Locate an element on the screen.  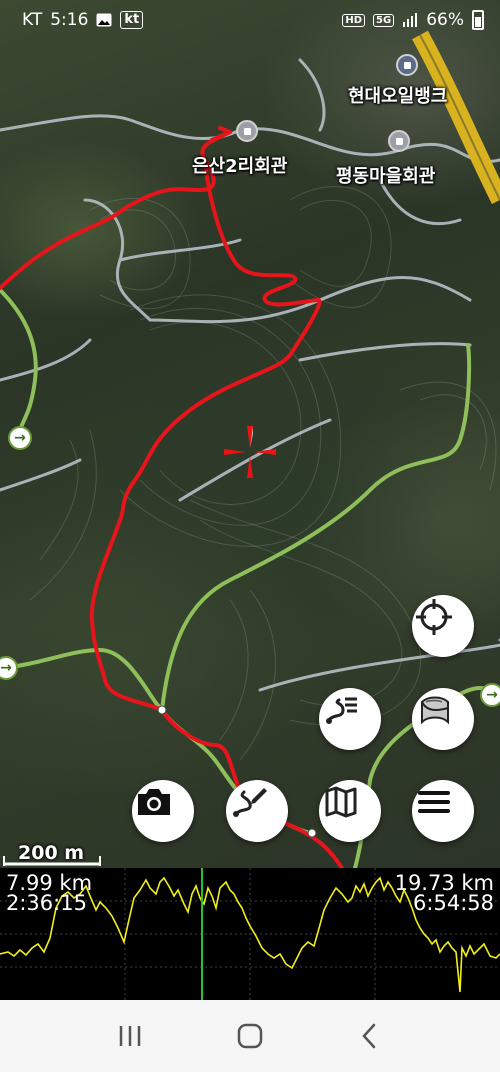
recent-apps-icon is located at coordinates (130, 1036).